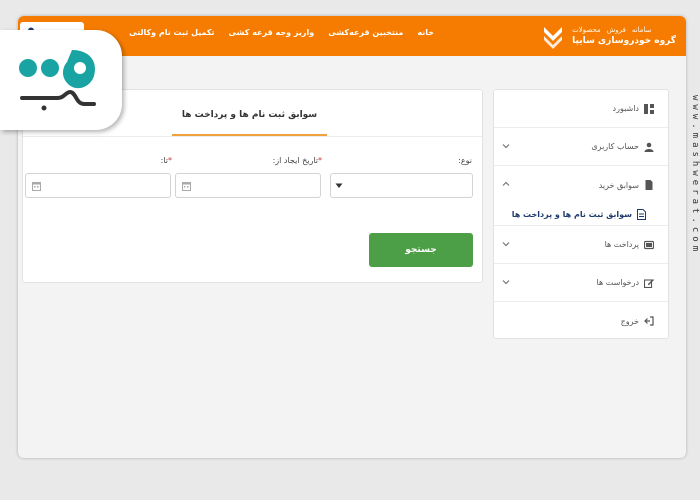  I want to click on sidebar-item-payments: پرداخت ها, so click(581, 245).